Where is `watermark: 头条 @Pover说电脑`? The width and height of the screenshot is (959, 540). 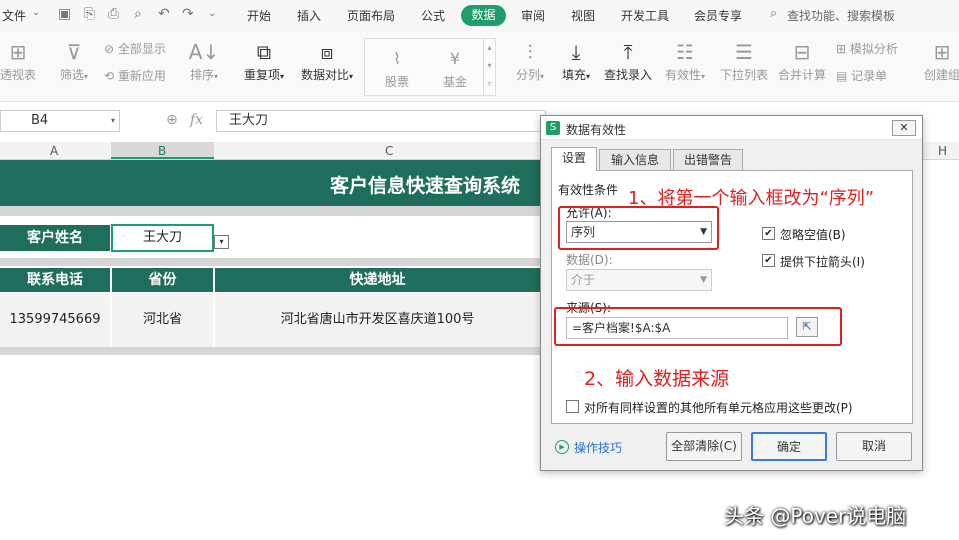 watermark: 头条 @Pover说电脑 is located at coordinates (815, 516).